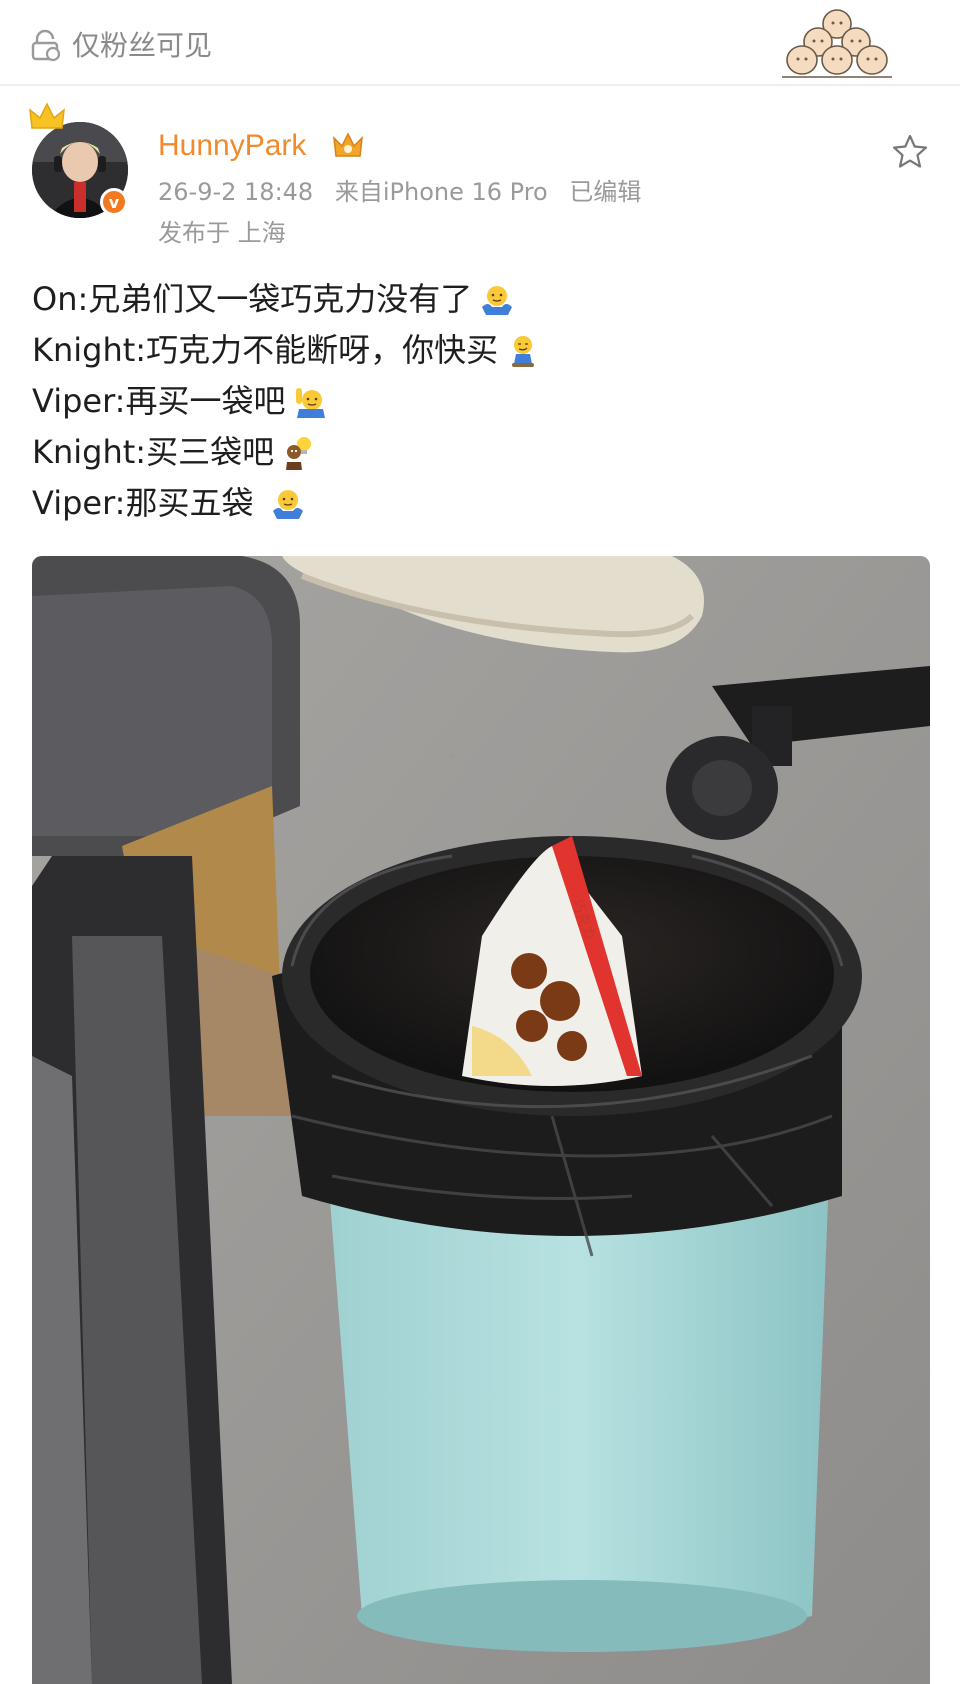 The image size is (960, 1684). I want to click on post-line: Viper:那买五袋, so click(482, 503).